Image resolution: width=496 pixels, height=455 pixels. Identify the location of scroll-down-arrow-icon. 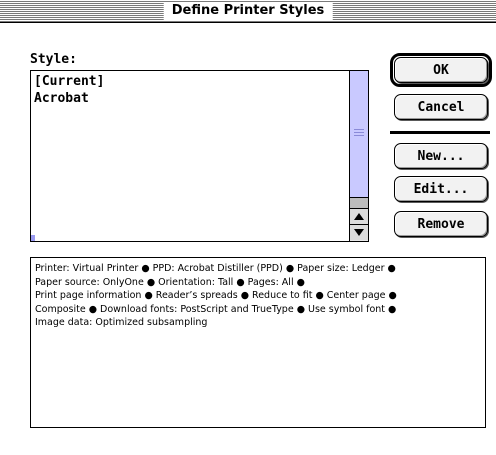
(359, 232).